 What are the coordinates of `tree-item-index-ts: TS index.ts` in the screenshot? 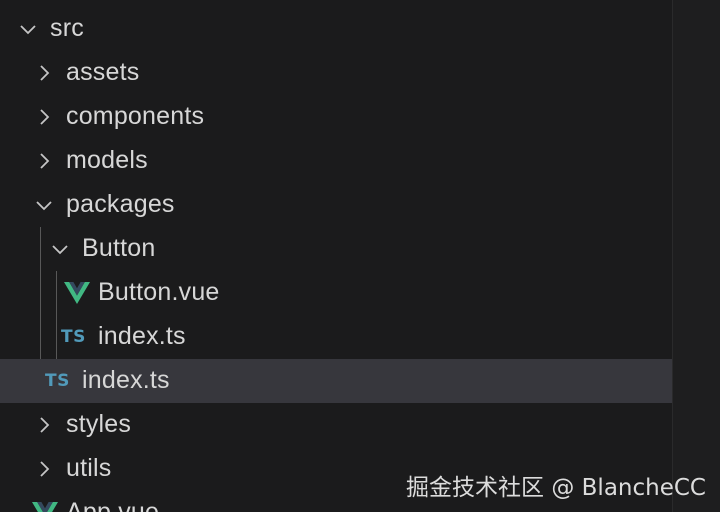 It's located at (336, 337).